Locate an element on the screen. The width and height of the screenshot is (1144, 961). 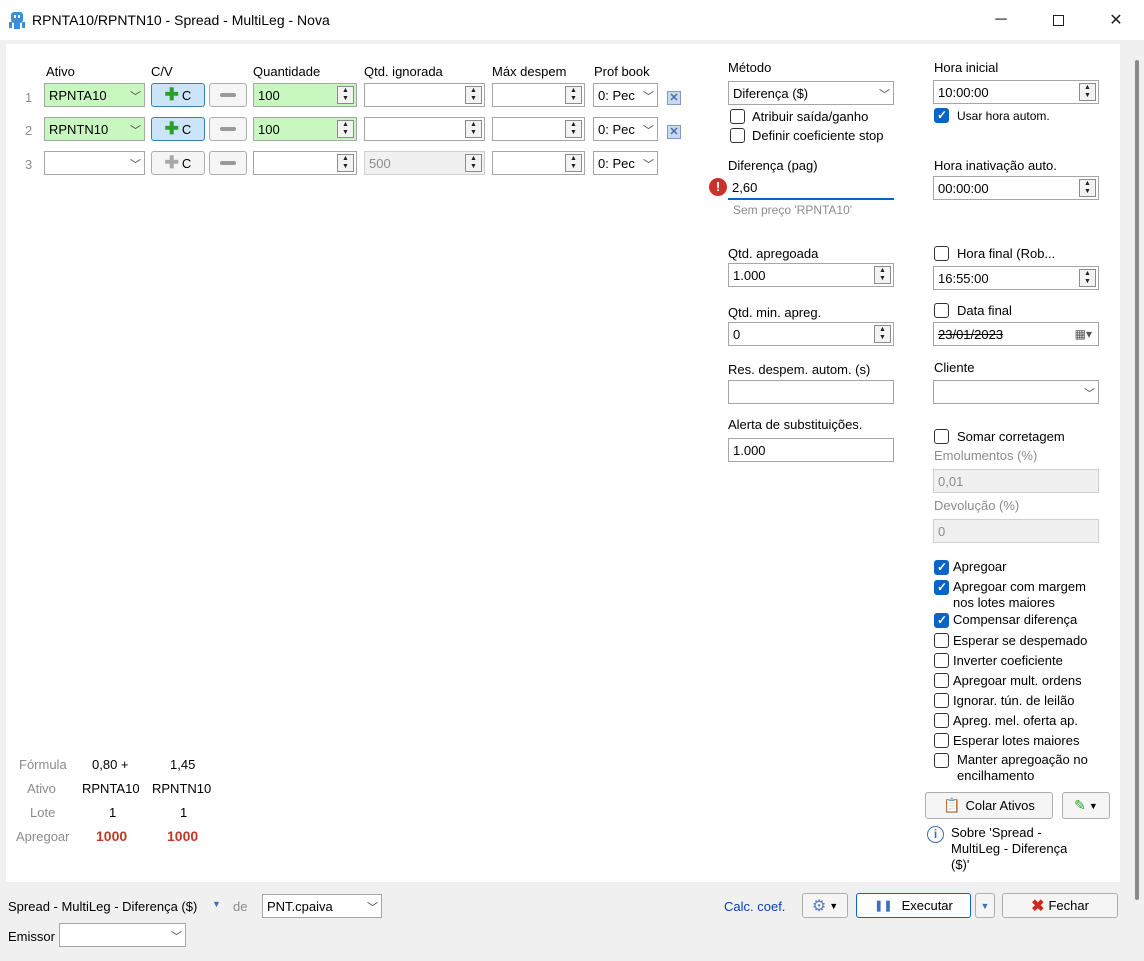
error-icon: ! is located at coordinates (718, 187).